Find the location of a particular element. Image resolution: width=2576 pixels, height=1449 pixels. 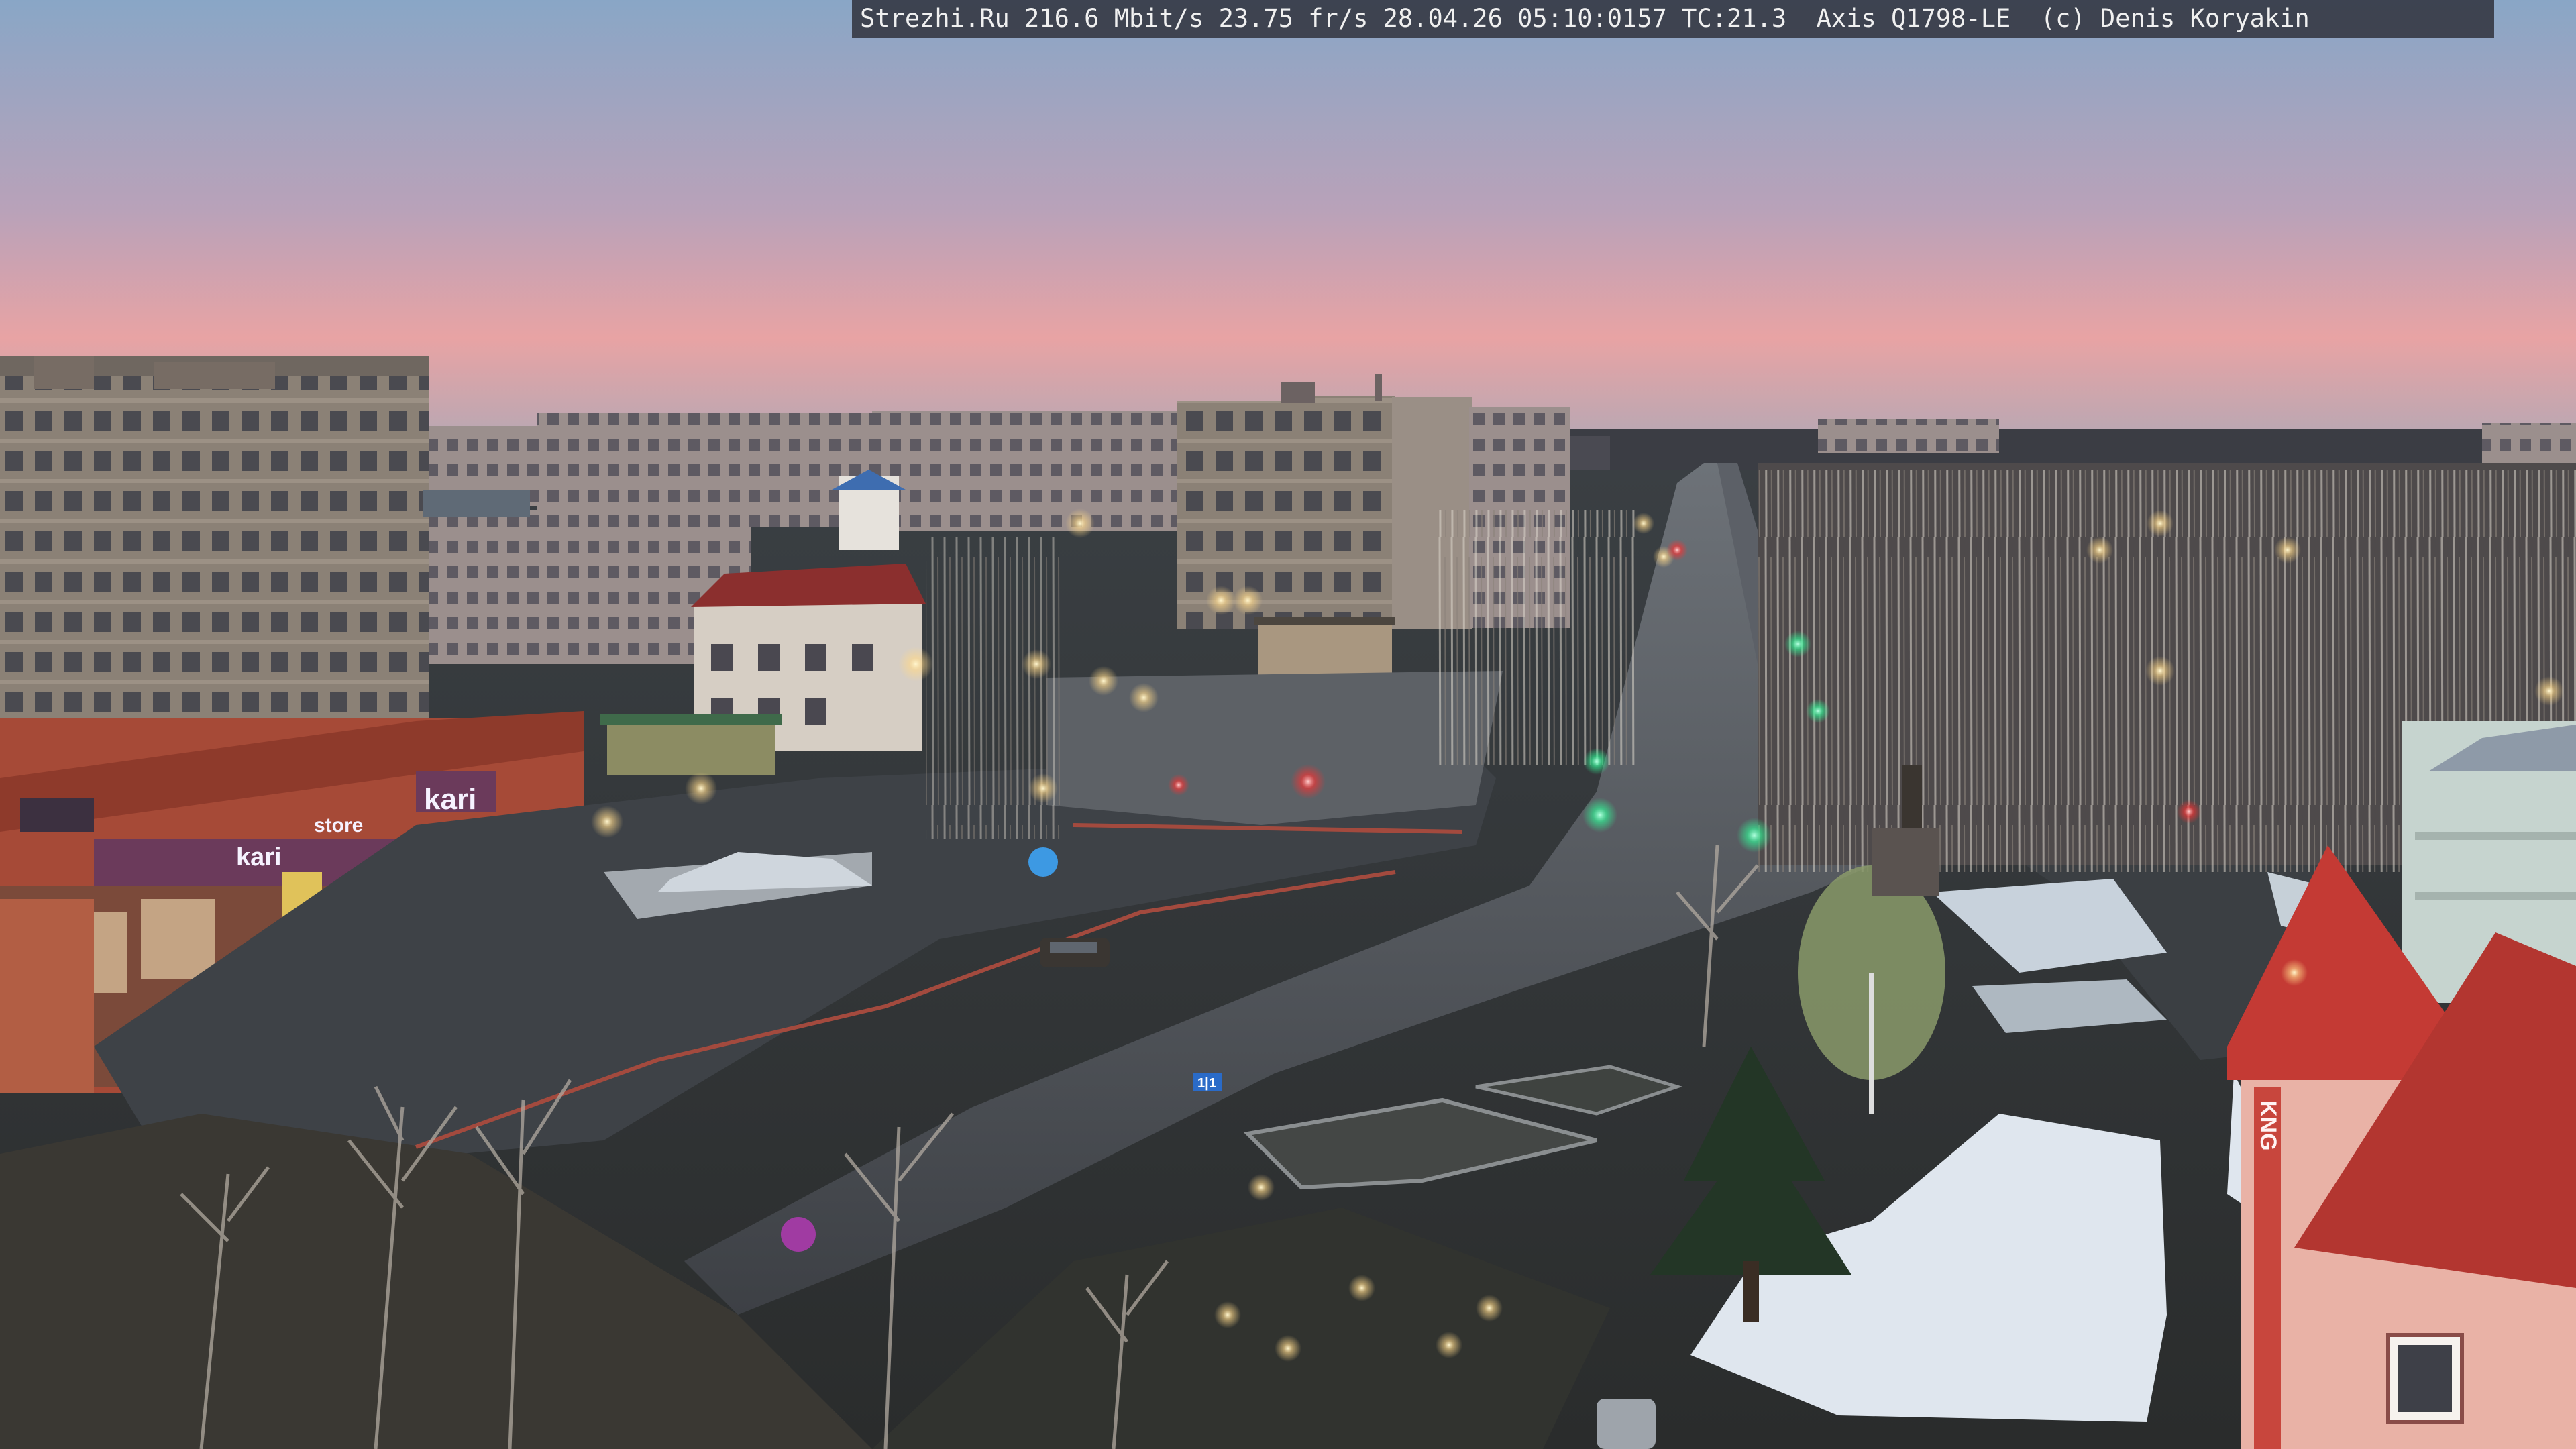

kari-sign-small: kari is located at coordinates (259, 857).